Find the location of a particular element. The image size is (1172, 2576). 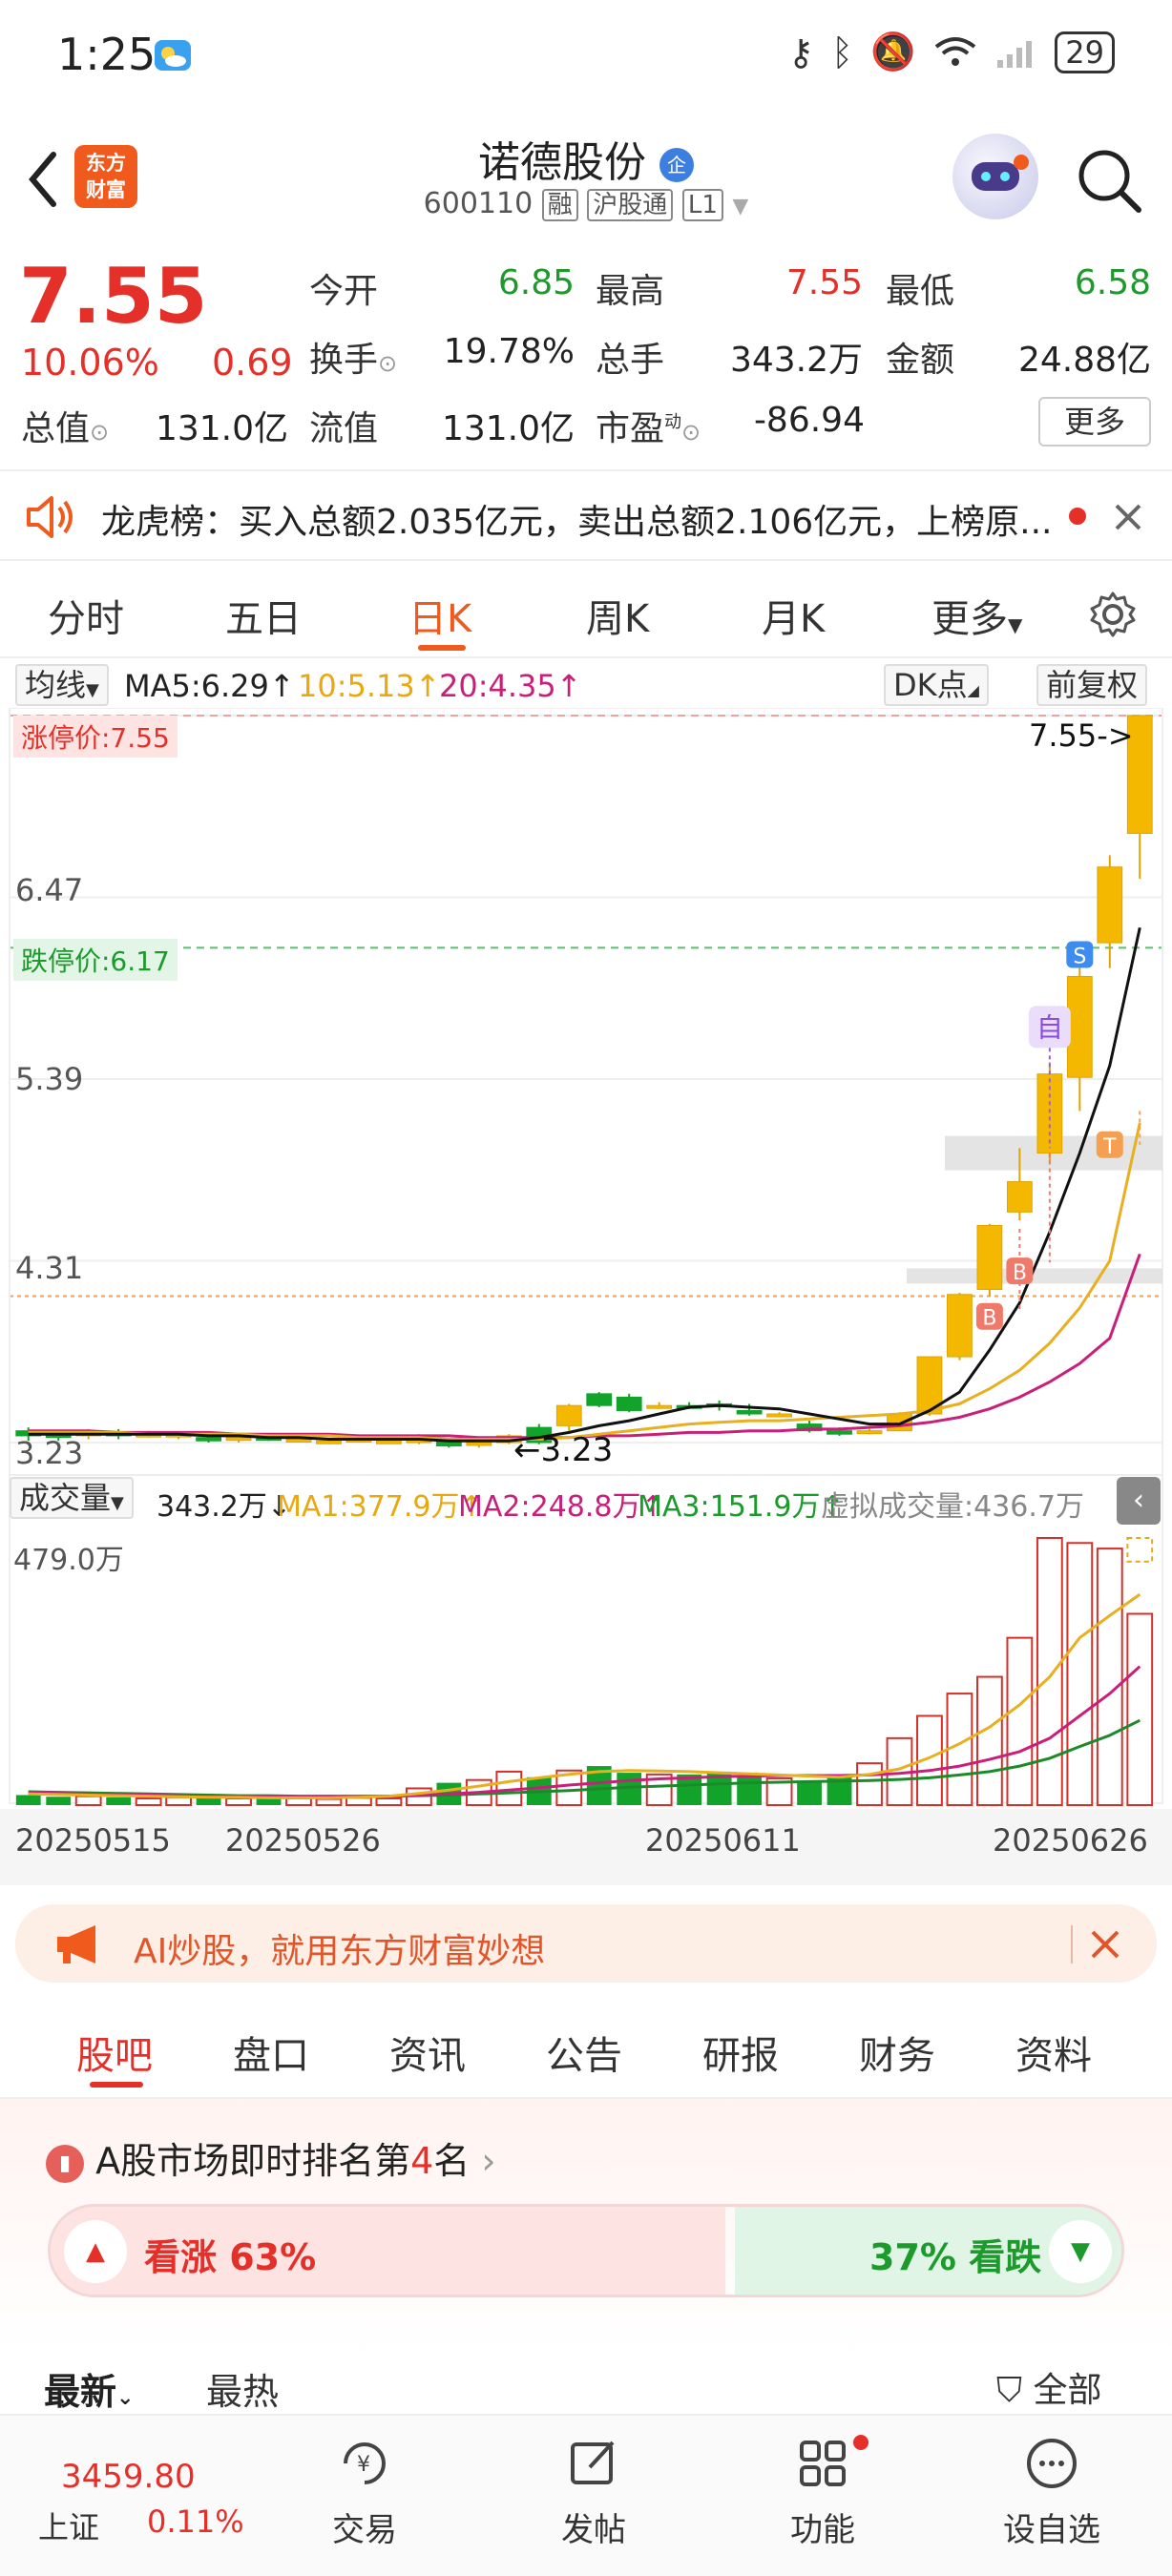

tab-five-day: 五日 is located at coordinates (263, 615).